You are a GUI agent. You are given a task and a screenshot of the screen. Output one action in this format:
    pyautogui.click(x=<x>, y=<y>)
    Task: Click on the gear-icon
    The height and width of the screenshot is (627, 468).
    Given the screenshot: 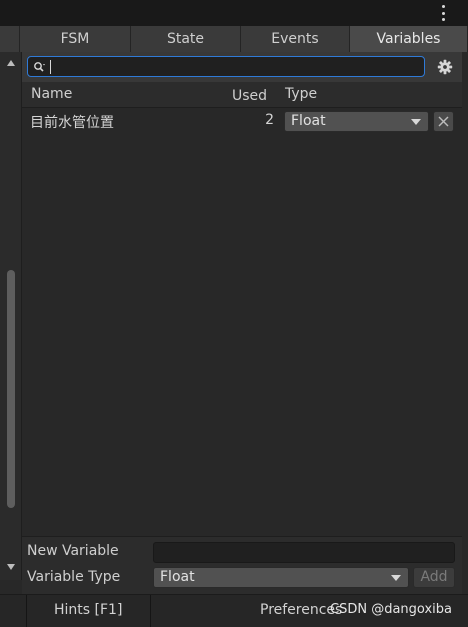 What is the action you would take?
    pyautogui.click(x=445, y=67)
    